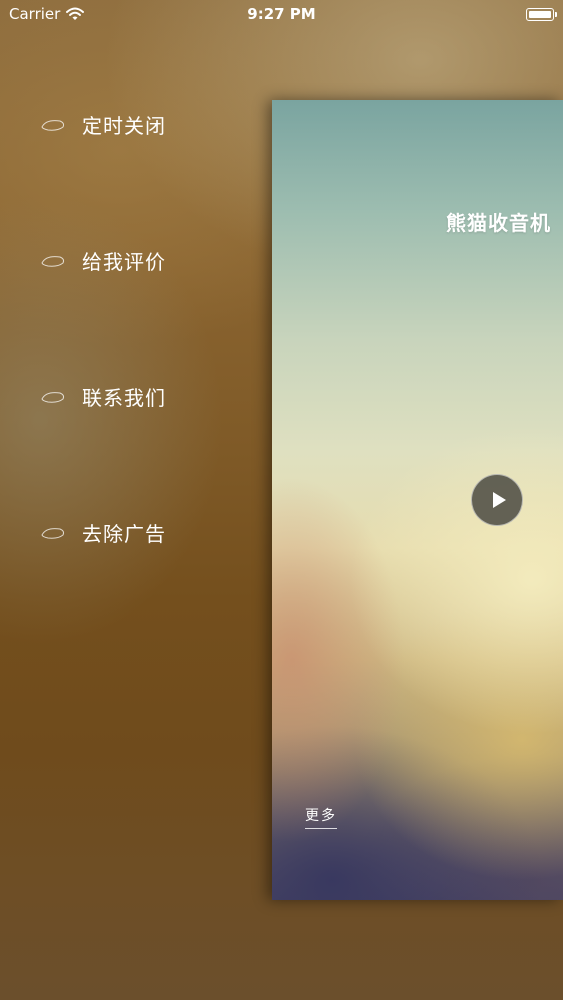  What do you see at coordinates (541, 14) in the screenshot?
I see `battery-icon` at bounding box center [541, 14].